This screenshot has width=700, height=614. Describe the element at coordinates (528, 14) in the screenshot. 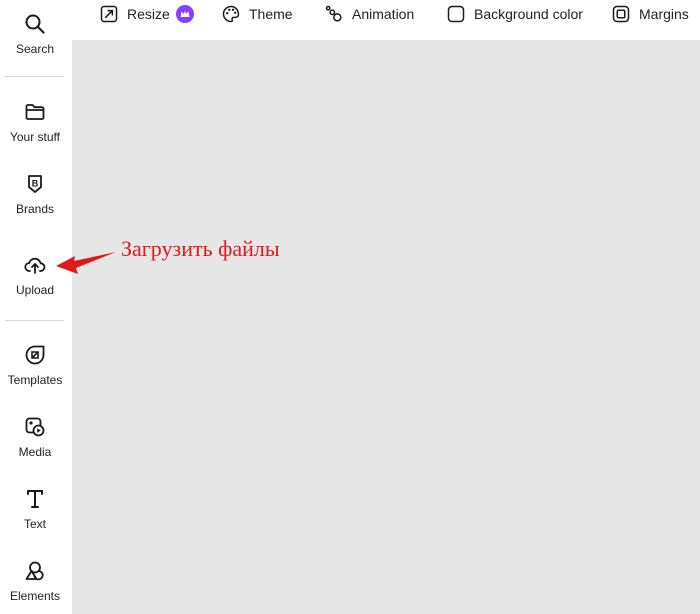

I see `background-color-label: Background color` at that location.